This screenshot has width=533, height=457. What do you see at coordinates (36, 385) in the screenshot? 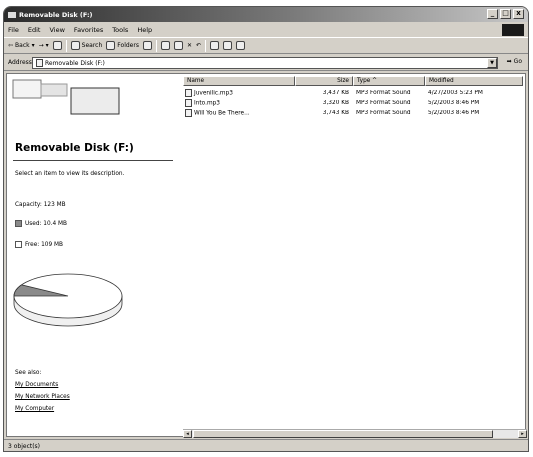
I see `my-documents-link: My Documents` at bounding box center [36, 385].